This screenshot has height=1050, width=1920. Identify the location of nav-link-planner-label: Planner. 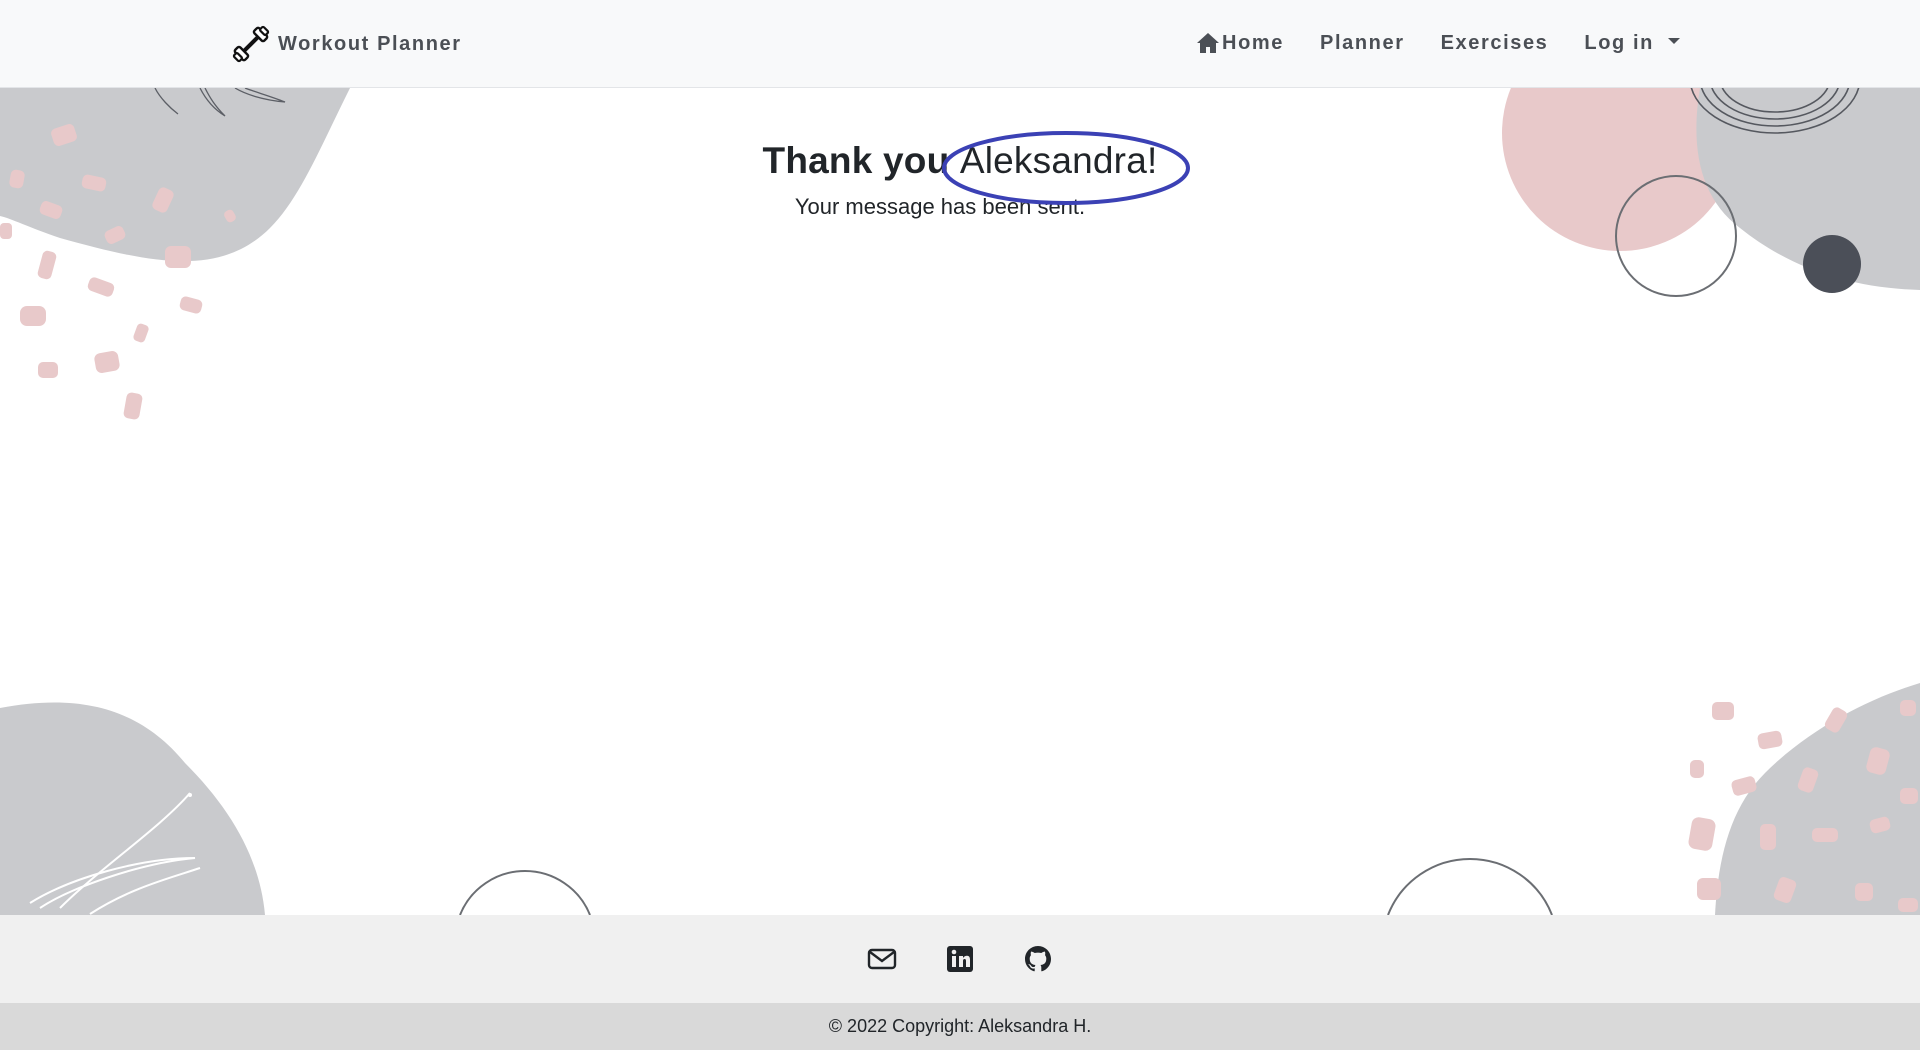
(1362, 42).